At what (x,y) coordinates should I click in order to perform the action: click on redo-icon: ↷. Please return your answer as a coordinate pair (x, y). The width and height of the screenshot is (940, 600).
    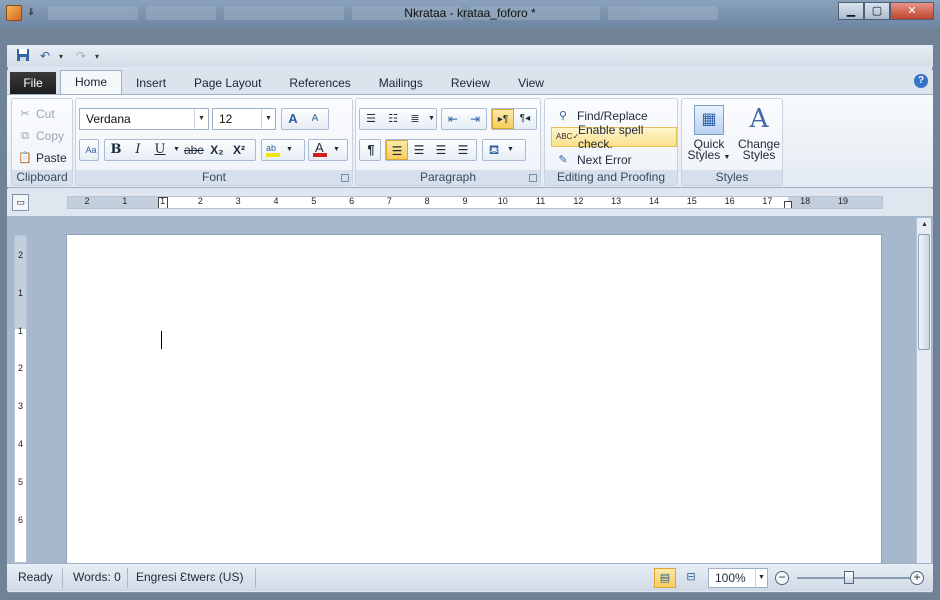
    Looking at the image, I should click on (81, 56).